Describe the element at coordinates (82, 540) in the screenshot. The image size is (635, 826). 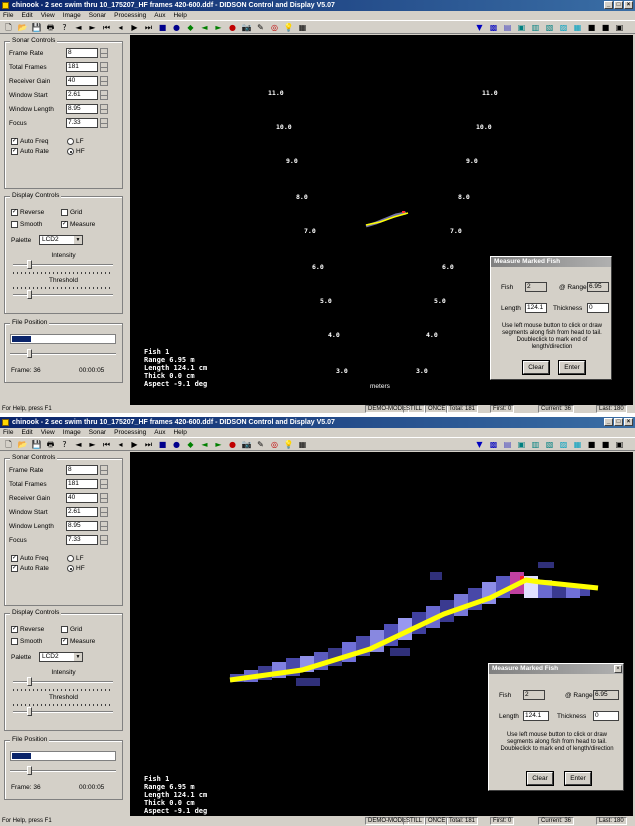
I see `focus-input: 7.33` at that location.